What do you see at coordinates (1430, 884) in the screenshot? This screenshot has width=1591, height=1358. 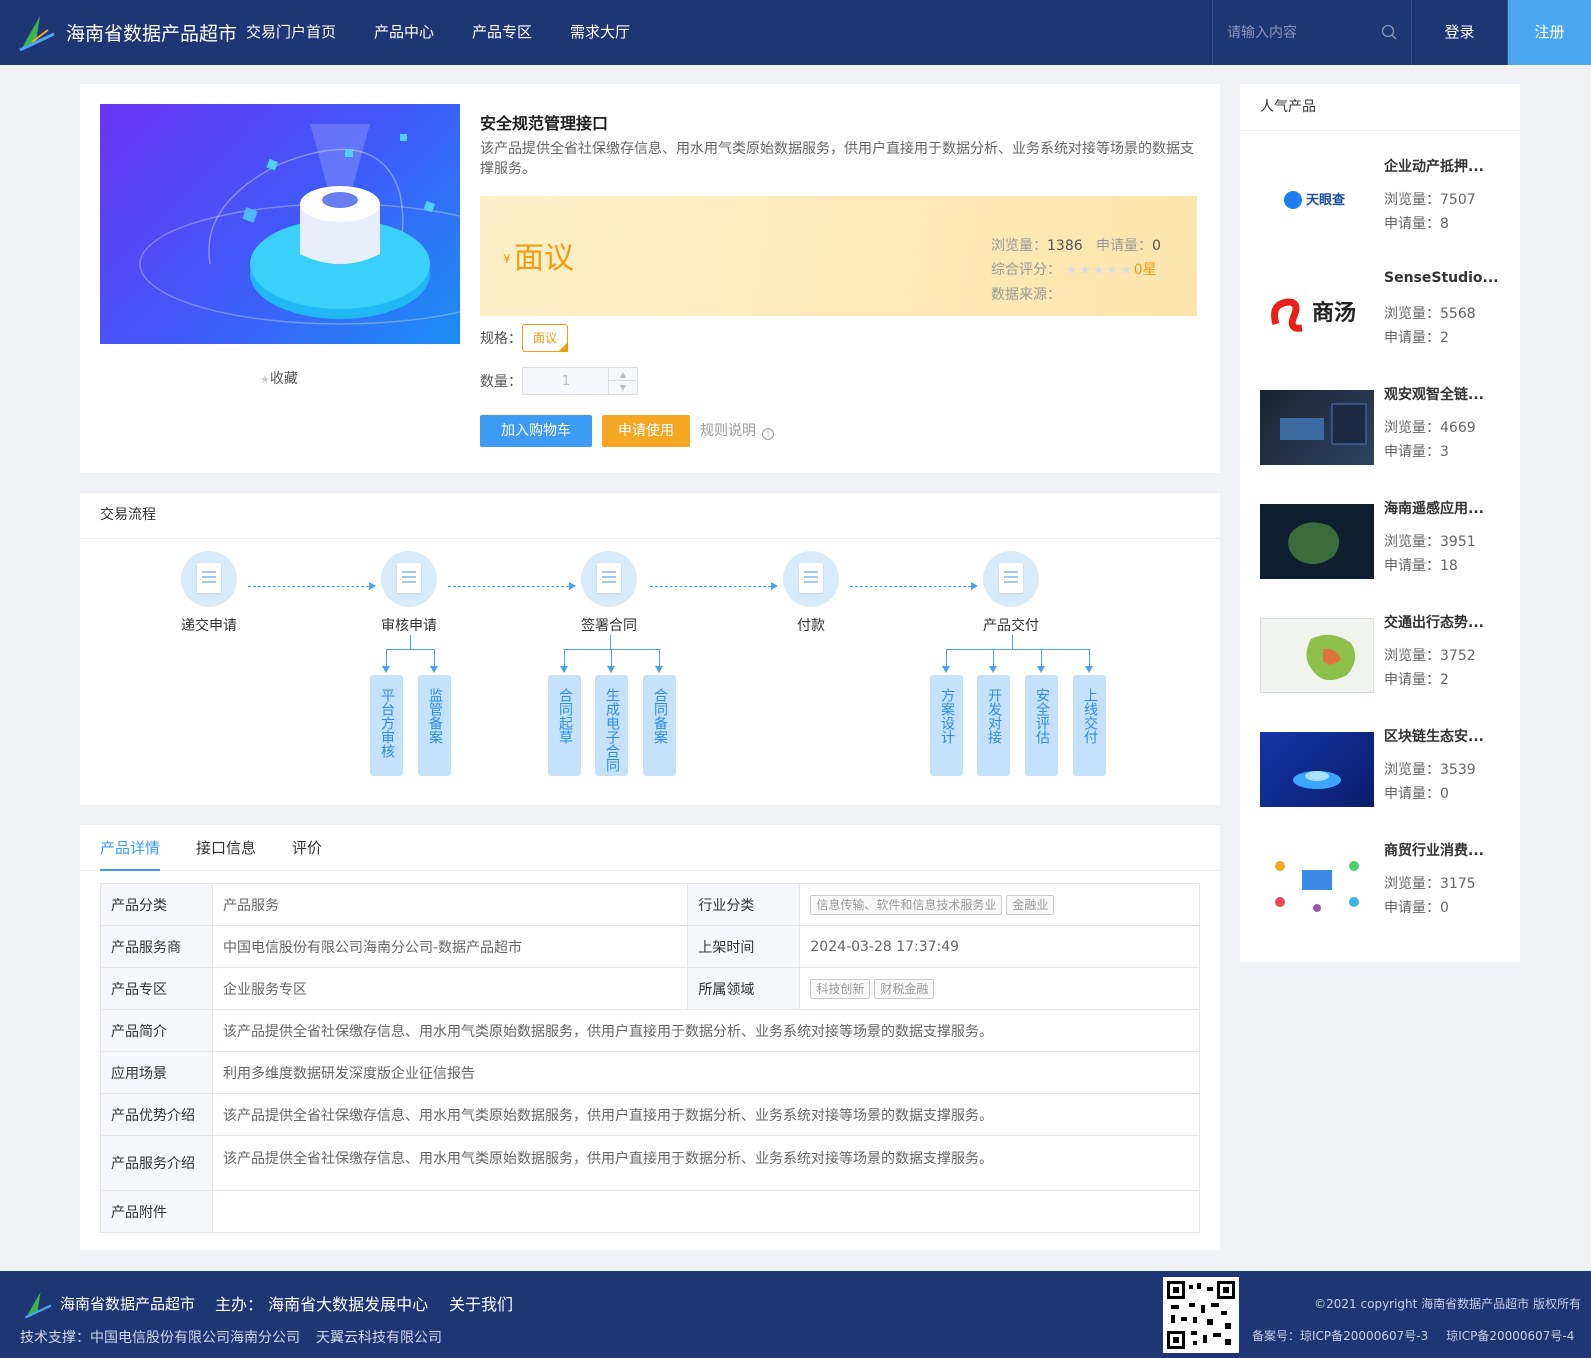 I see `item-views: 浏览量：3175` at bounding box center [1430, 884].